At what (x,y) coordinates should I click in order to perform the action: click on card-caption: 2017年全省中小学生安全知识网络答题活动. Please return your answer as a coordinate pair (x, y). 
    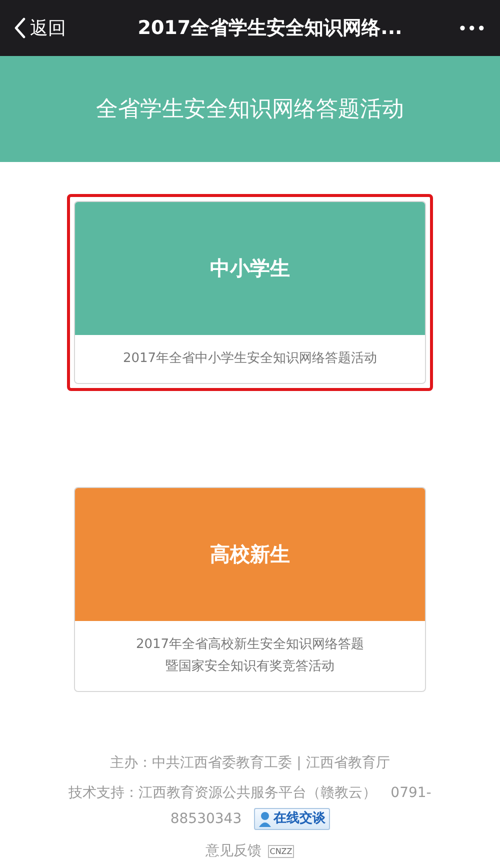
    Looking at the image, I should click on (250, 358).